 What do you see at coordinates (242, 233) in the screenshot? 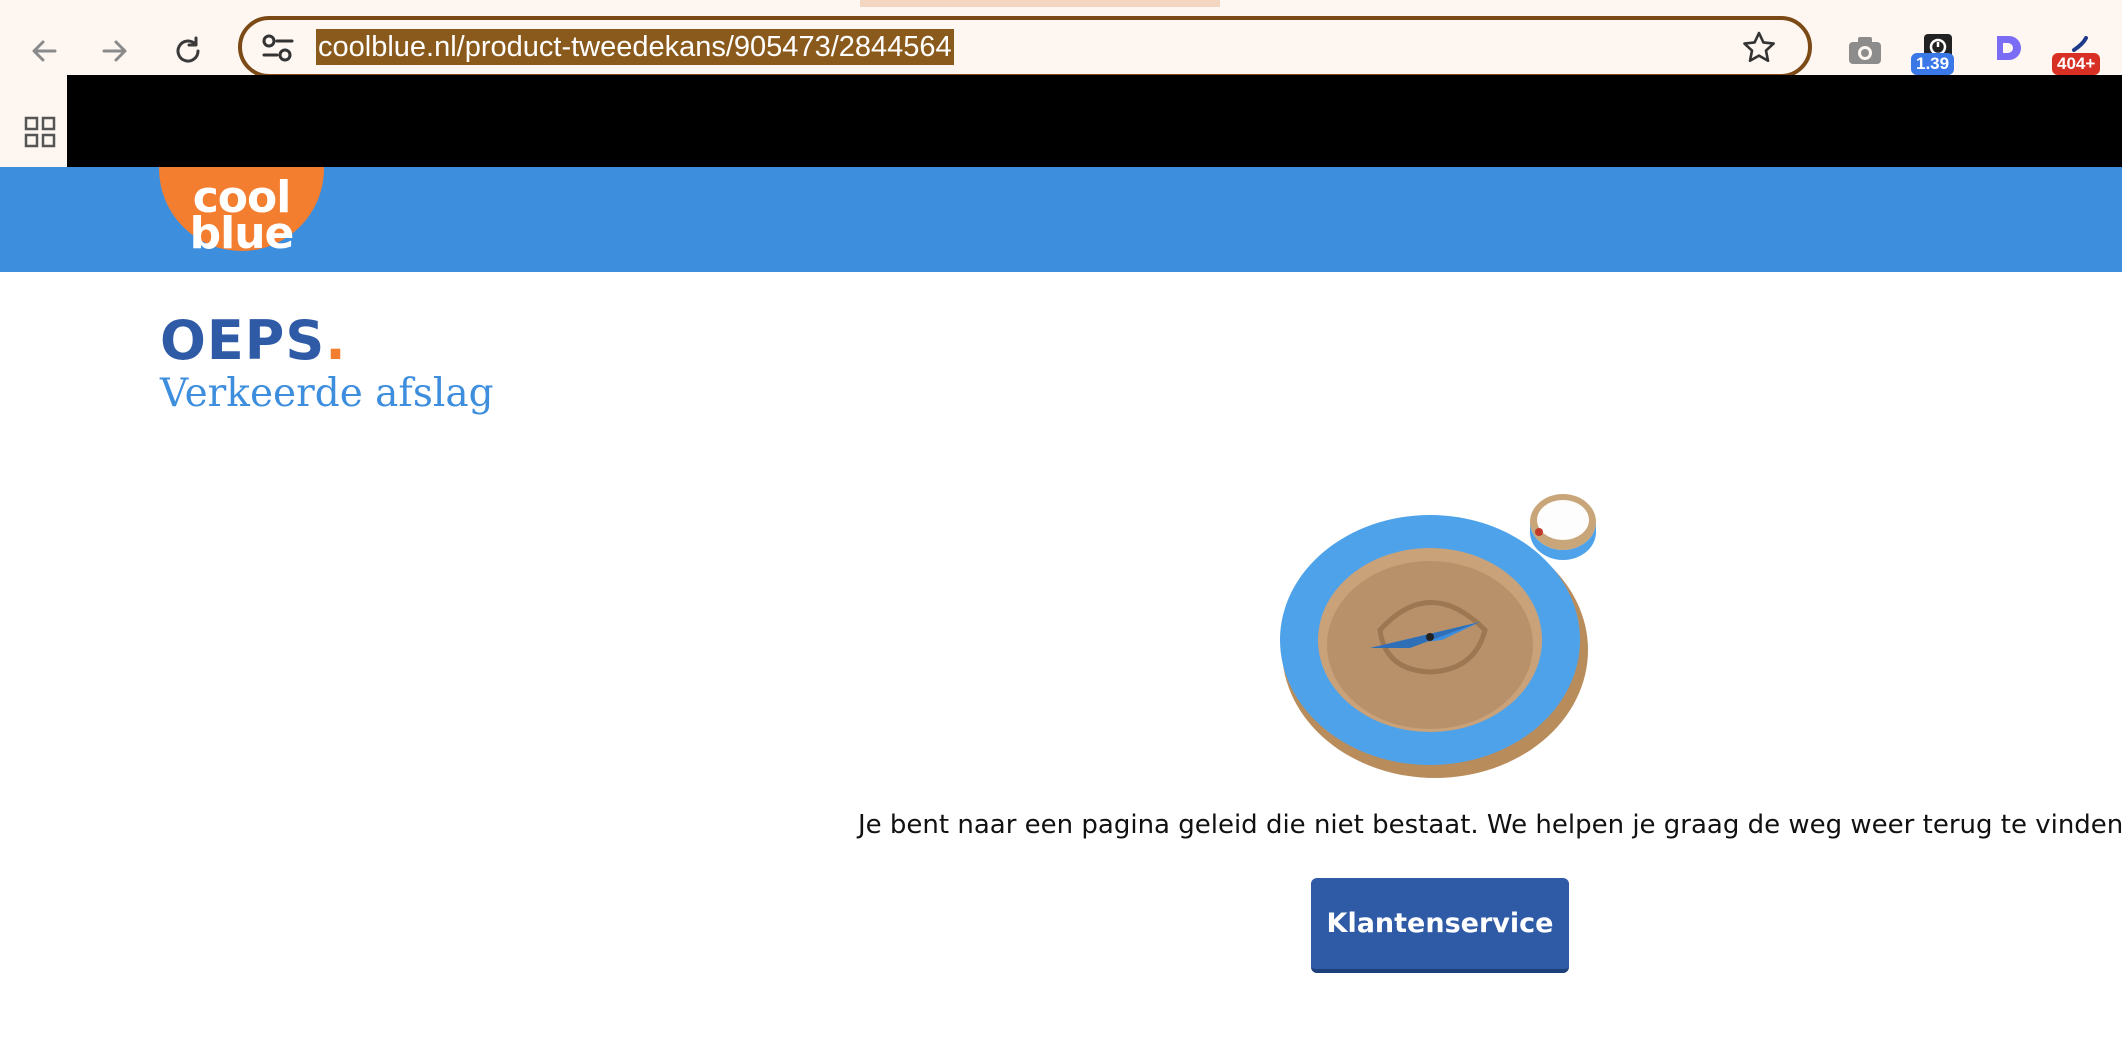
I see `logo-line-2: blue` at bounding box center [242, 233].